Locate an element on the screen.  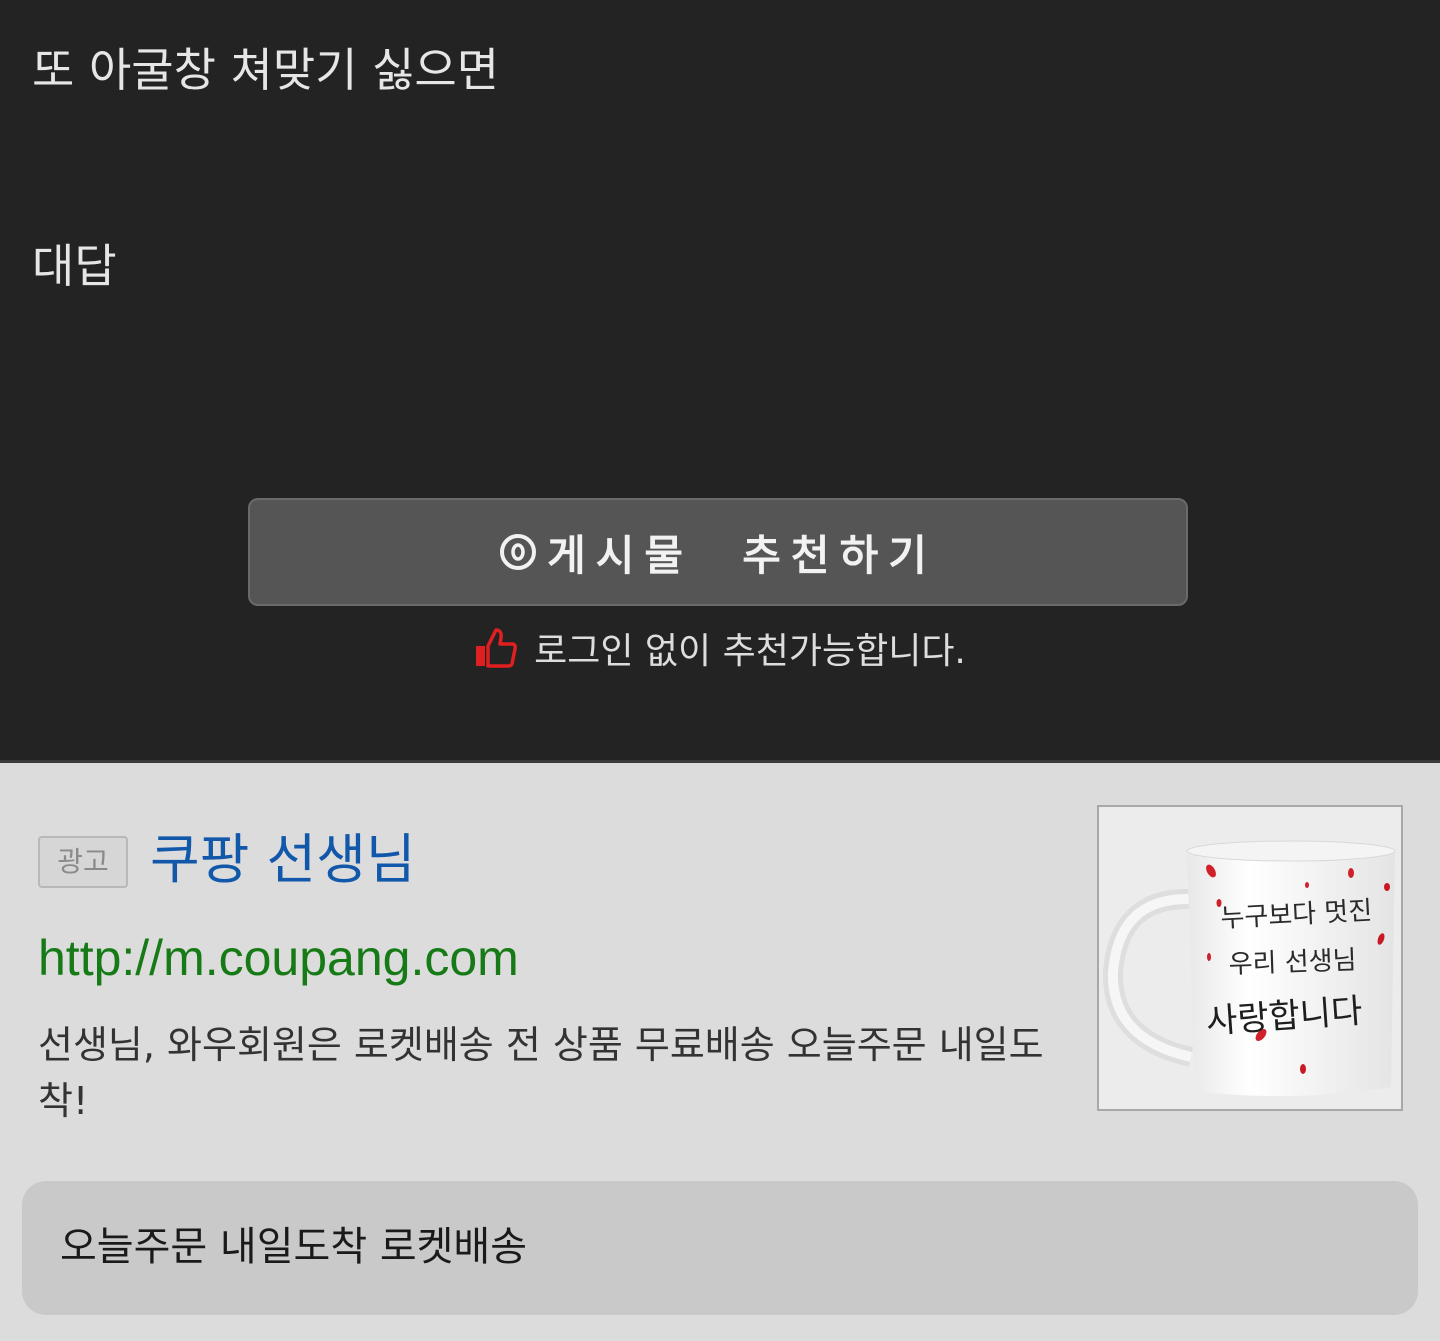
mug-image: 누구보다 멋진 우리 선생님 사랑합니다 is located at coordinates (1250, 958).